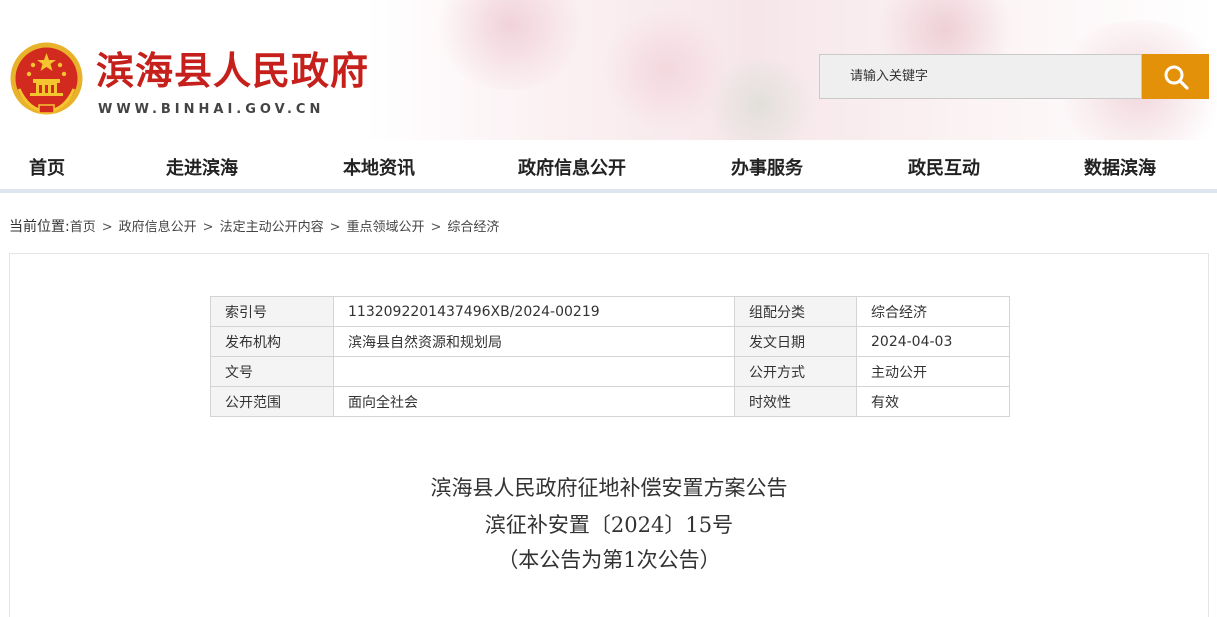 This screenshot has height=617, width=1217. What do you see at coordinates (795, 341) in the screenshot?
I see `meta-key: 发文日期` at bounding box center [795, 341].